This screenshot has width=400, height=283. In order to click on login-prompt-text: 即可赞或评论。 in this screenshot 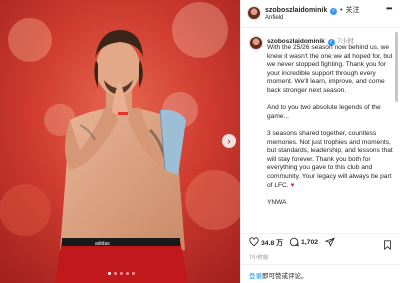, I will do `click(285, 276)`.